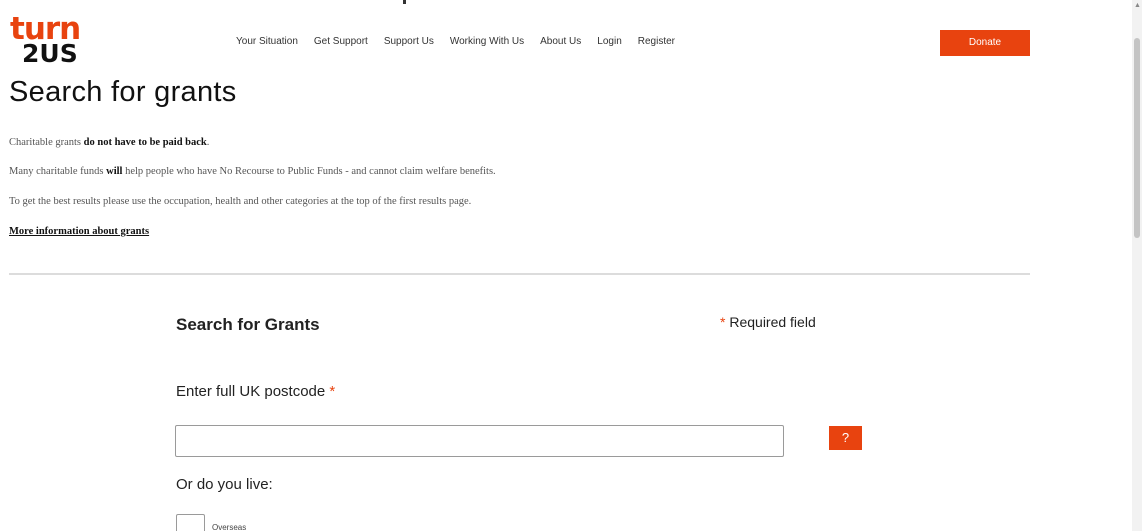 The image size is (1142, 531). What do you see at coordinates (341, 42) in the screenshot?
I see `nav-item-get-support: Get Support` at bounding box center [341, 42].